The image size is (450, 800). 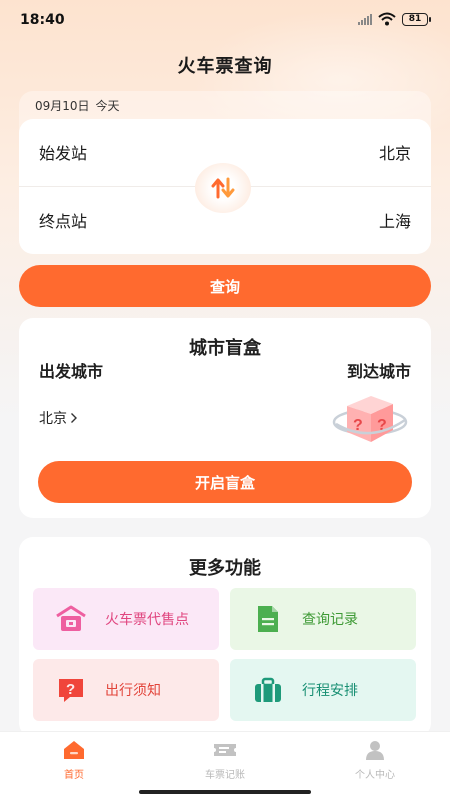 I want to click on mystery-box-icon: ? ?, so click(x=370, y=419).